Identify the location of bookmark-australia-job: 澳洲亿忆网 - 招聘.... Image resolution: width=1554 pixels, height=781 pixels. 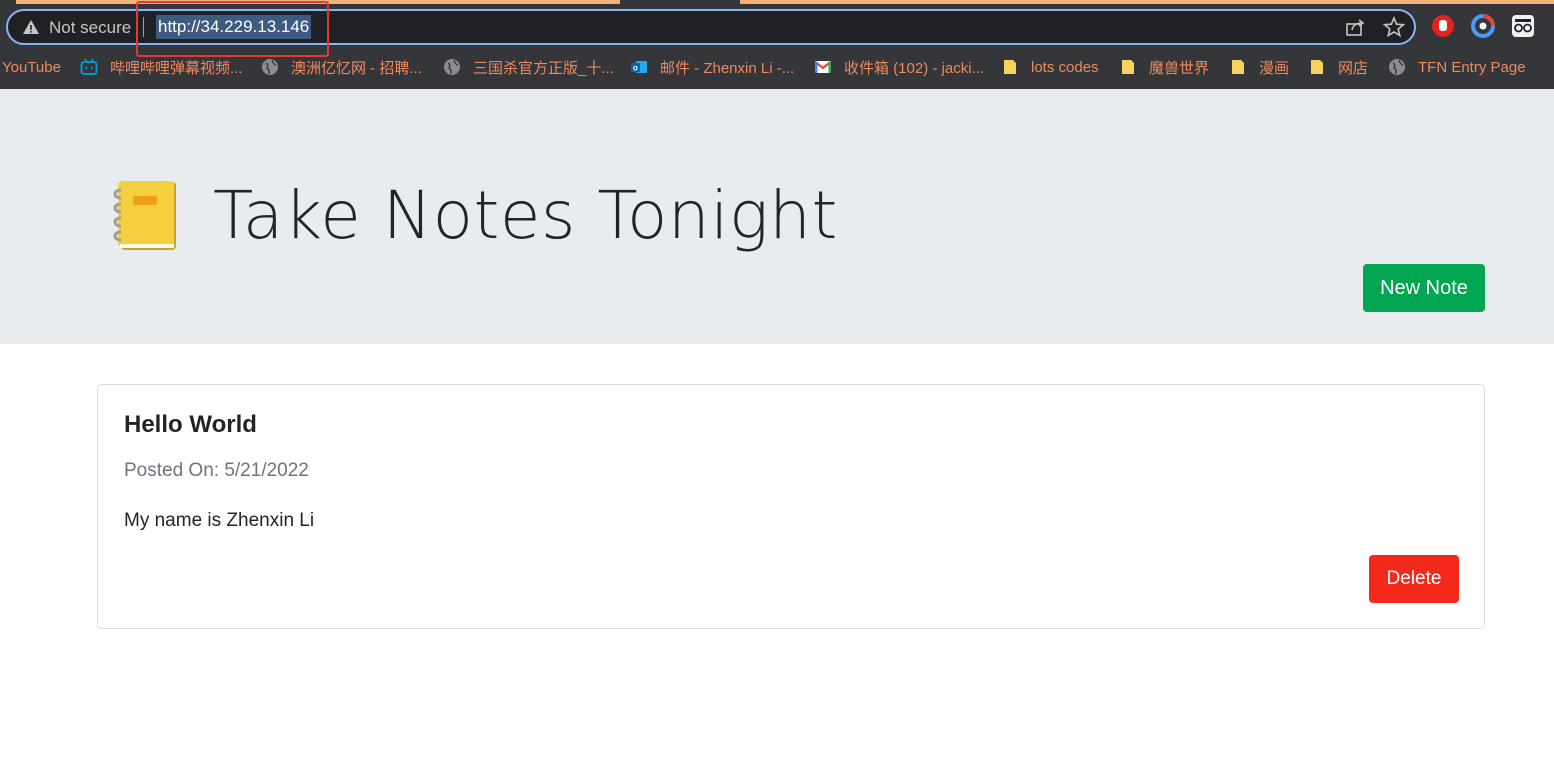
(341, 67).